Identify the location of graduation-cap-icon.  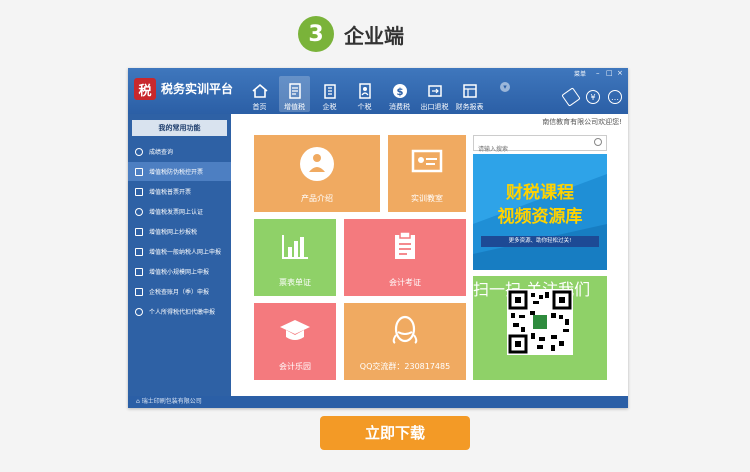
(295, 330).